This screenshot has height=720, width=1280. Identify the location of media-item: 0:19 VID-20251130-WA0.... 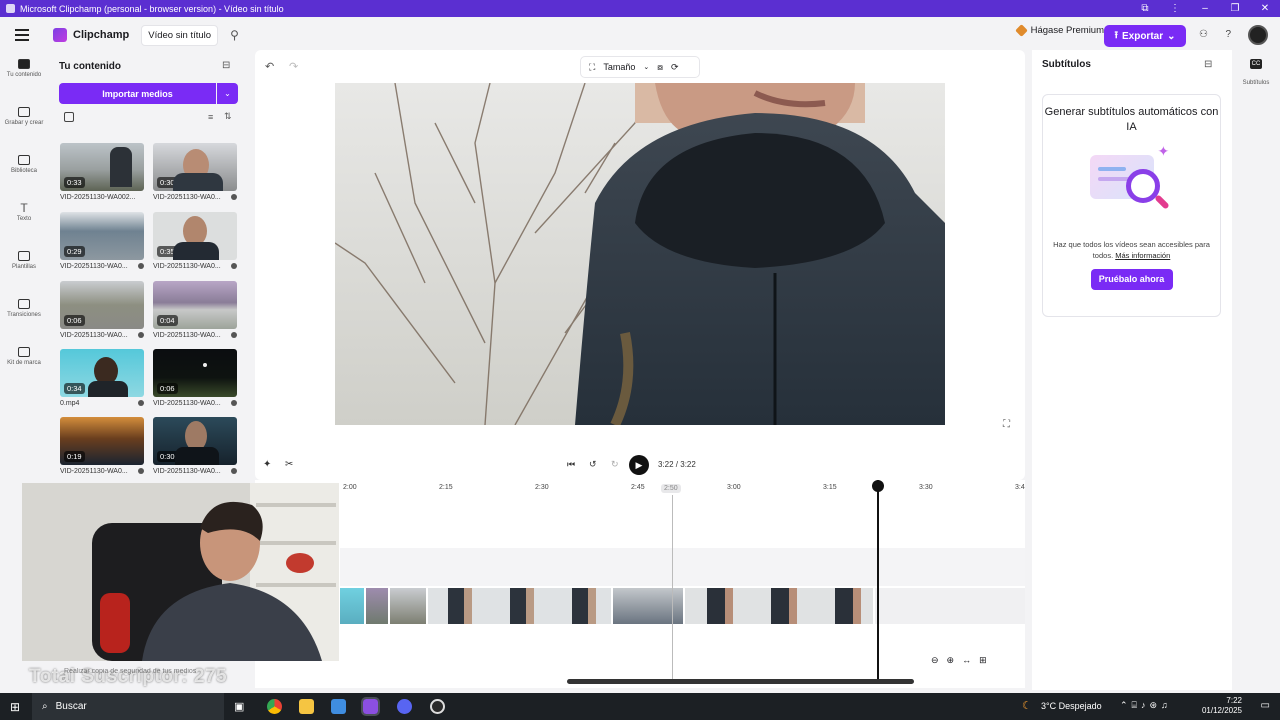
(102, 446).